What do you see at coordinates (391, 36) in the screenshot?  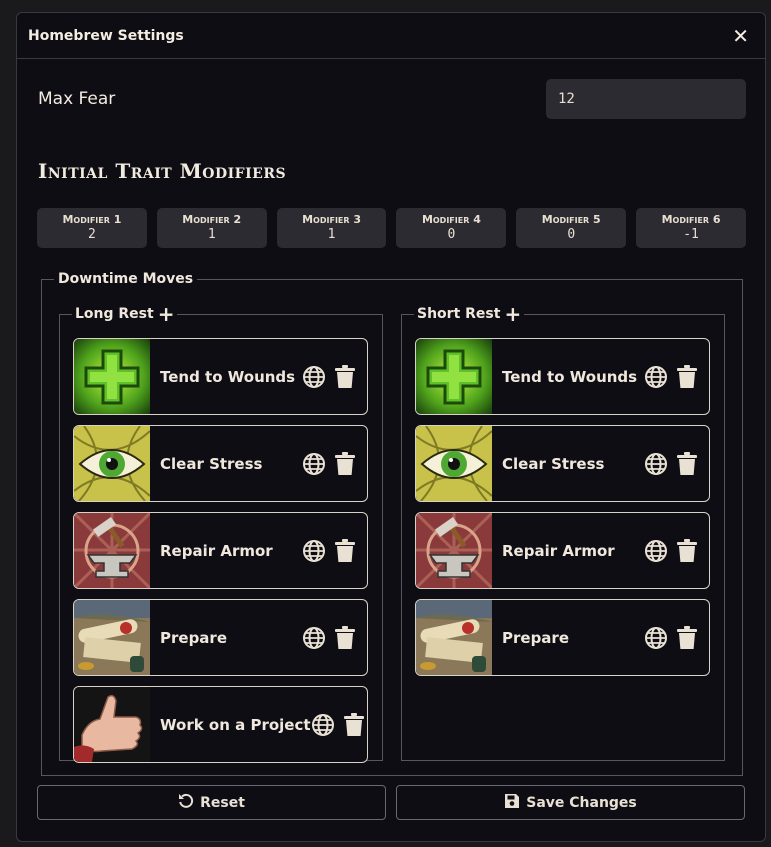 I see `dialog-titlebar: Homebrew Settings ✕` at bounding box center [391, 36].